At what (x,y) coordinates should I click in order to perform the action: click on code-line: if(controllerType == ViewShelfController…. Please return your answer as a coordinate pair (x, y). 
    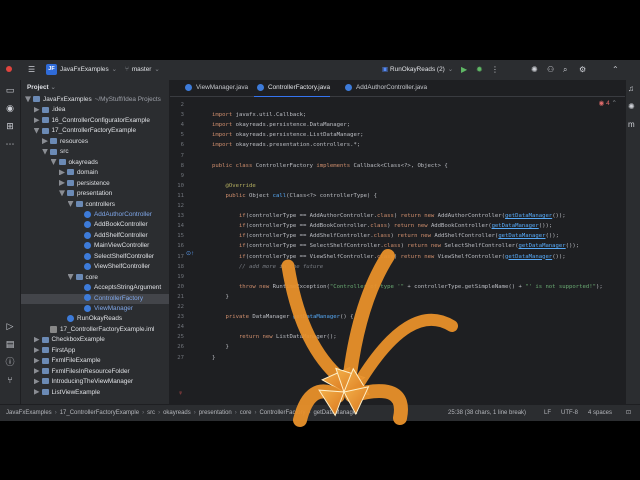
    Looking at the image, I should click on (389, 257).